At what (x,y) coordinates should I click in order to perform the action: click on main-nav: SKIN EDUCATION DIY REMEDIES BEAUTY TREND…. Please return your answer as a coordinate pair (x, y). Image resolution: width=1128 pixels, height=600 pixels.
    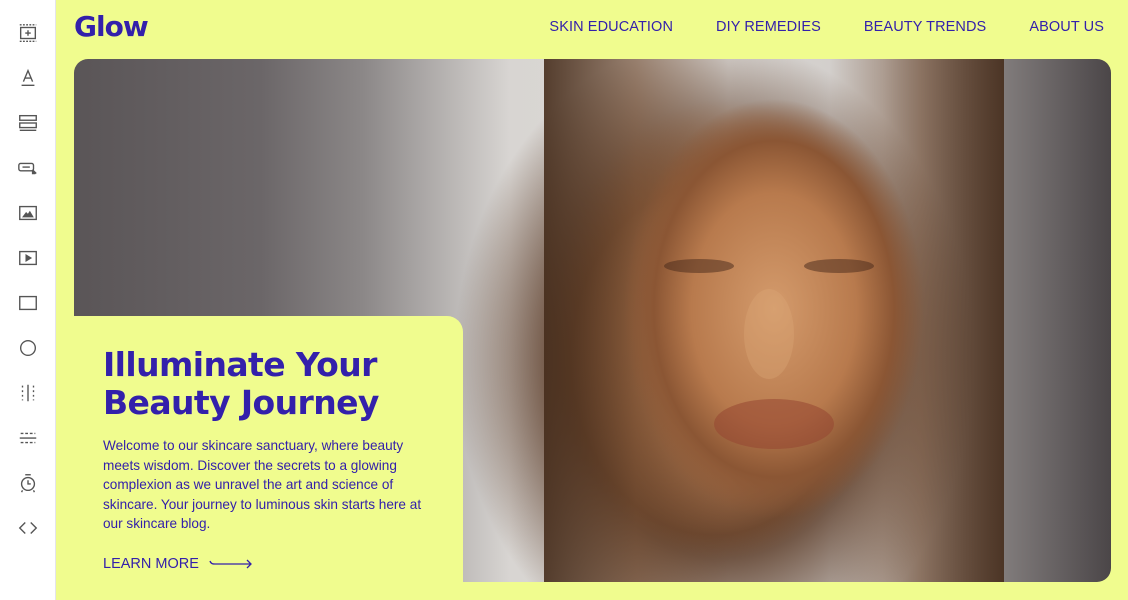
    Looking at the image, I should click on (826, 27).